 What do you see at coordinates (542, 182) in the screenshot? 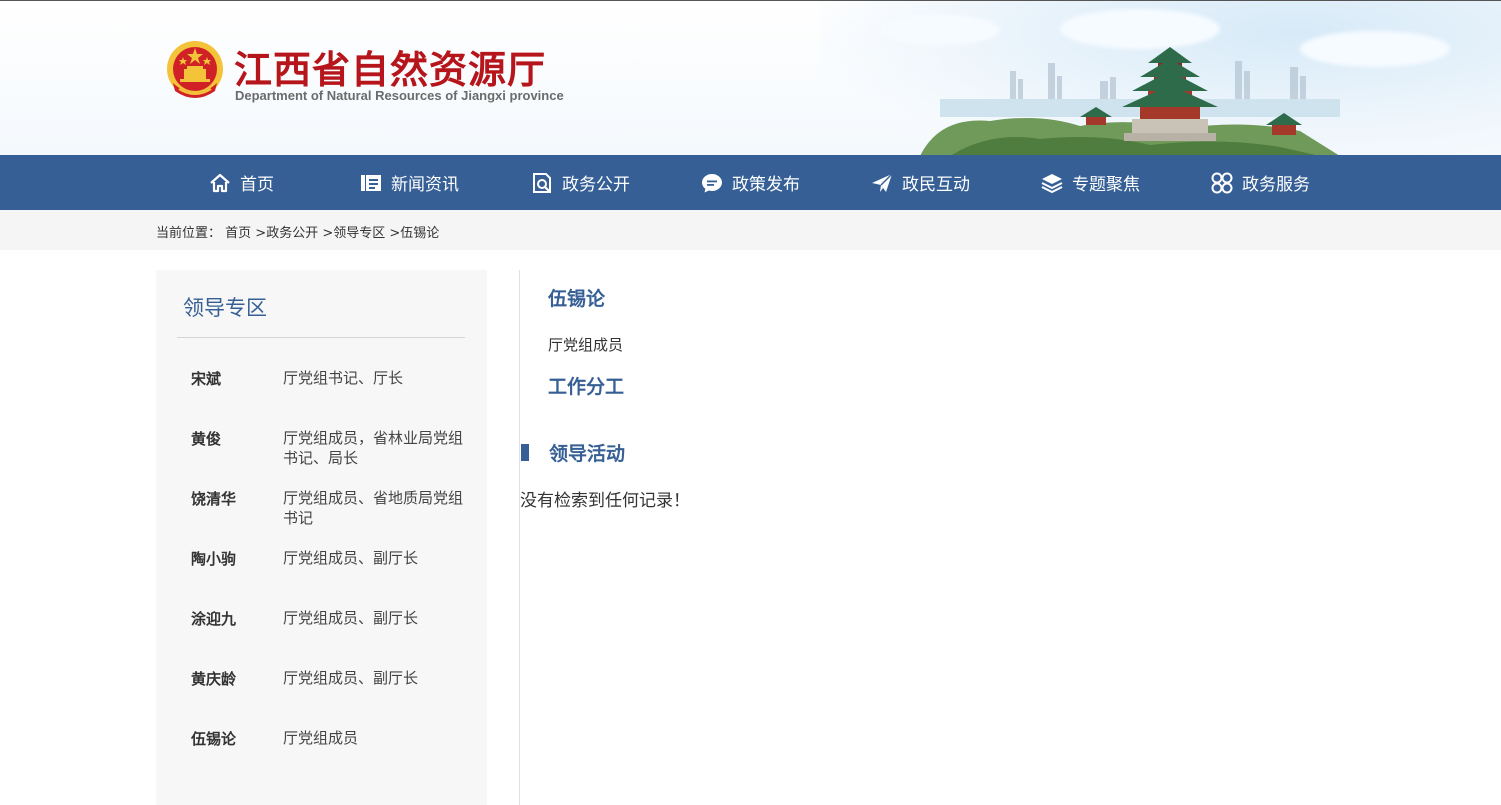
I see `document-search-icon` at bounding box center [542, 182].